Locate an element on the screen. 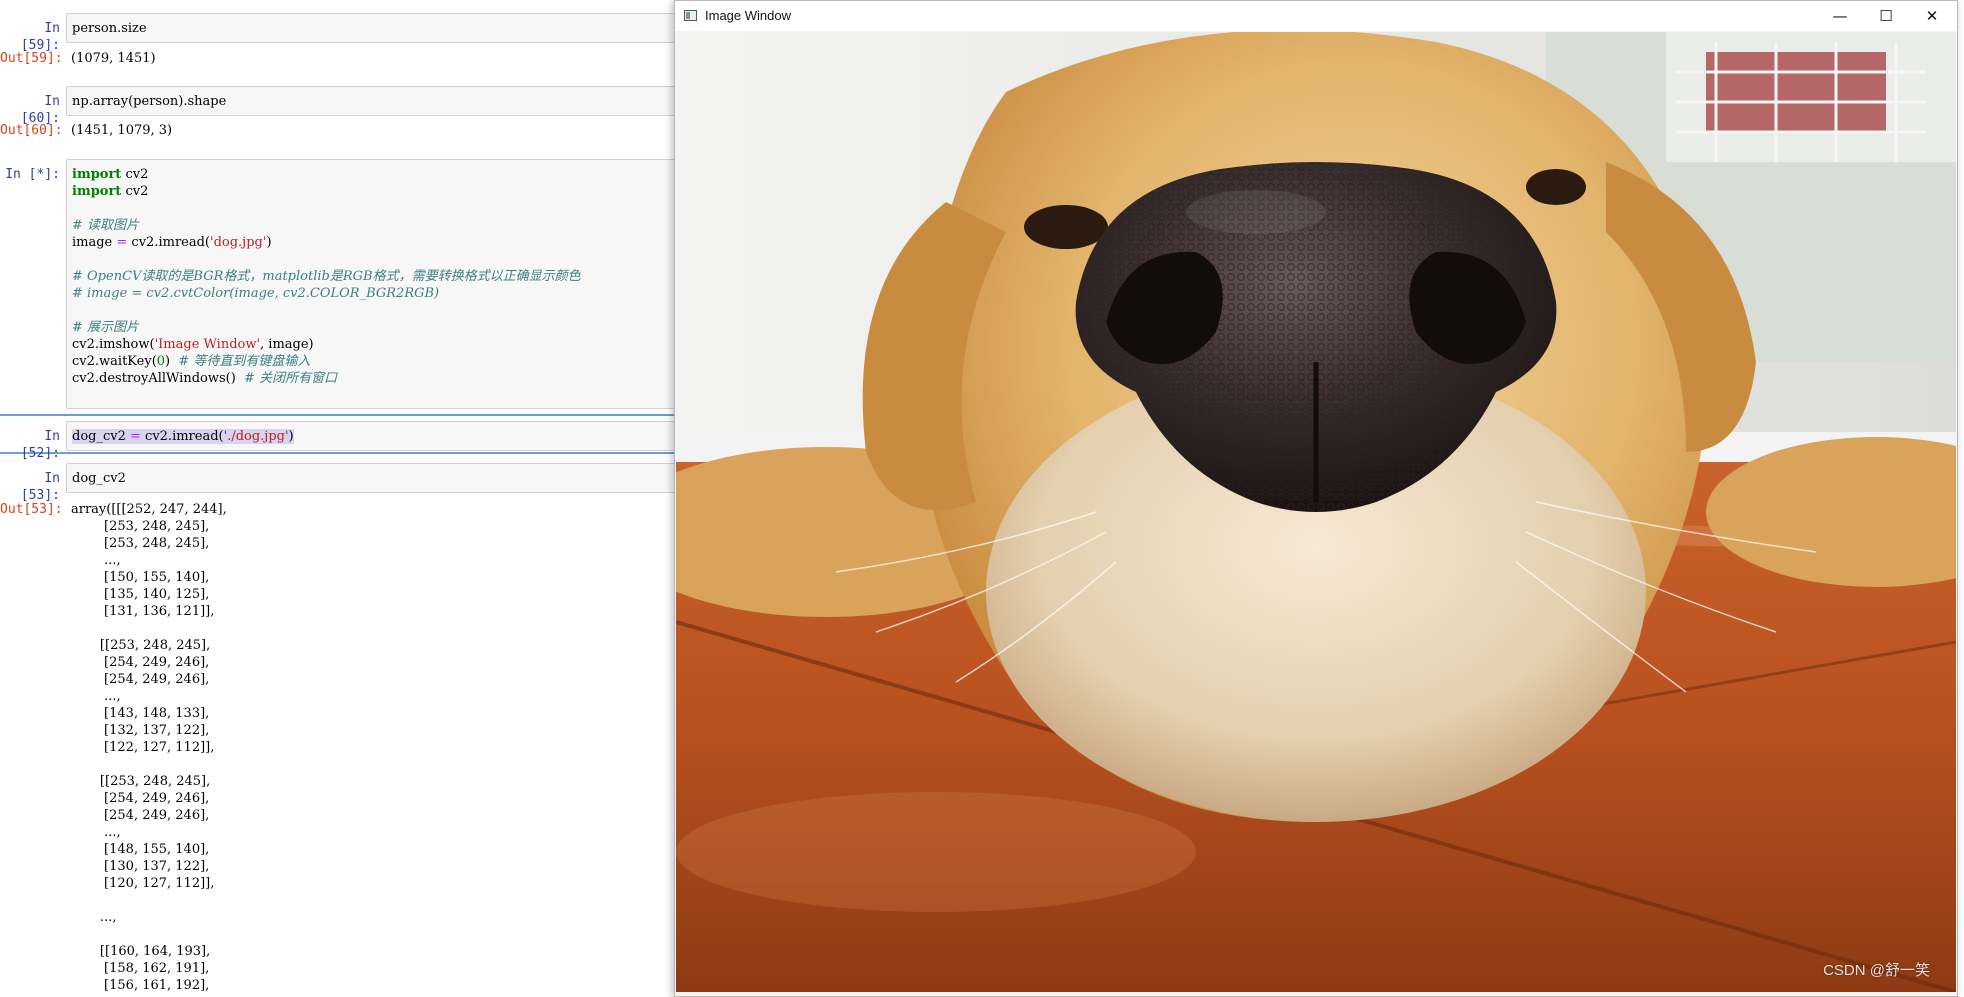 This screenshot has width=1964, height=997. comment: # 等待直到有键盘输入 is located at coordinates (244, 361).